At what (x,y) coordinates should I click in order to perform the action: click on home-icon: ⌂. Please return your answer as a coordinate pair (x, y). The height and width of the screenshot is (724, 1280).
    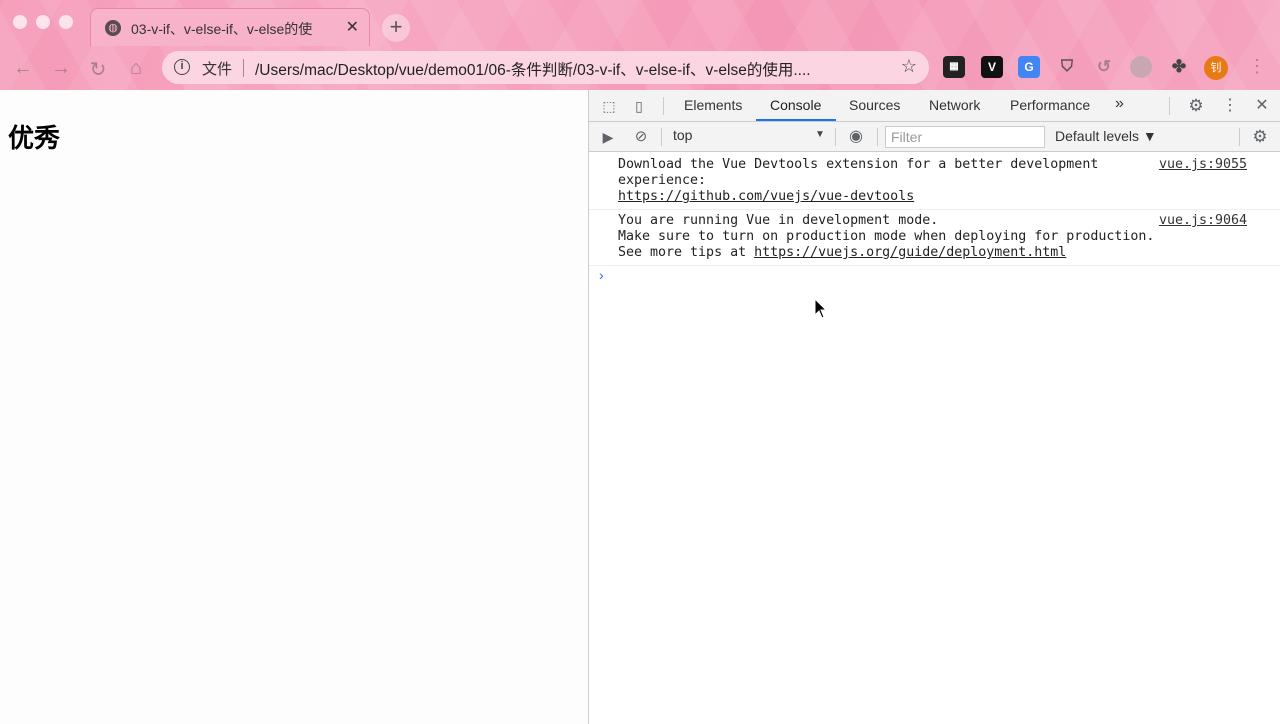
    Looking at the image, I should click on (136, 68).